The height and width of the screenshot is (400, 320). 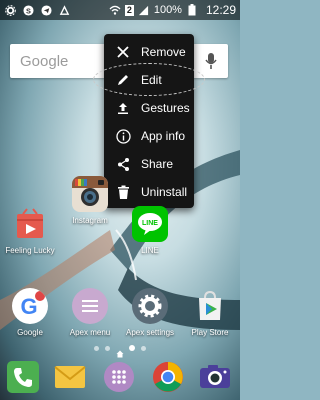 What do you see at coordinates (123, 136) in the screenshot?
I see `info-icon` at bounding box center [123, 136].